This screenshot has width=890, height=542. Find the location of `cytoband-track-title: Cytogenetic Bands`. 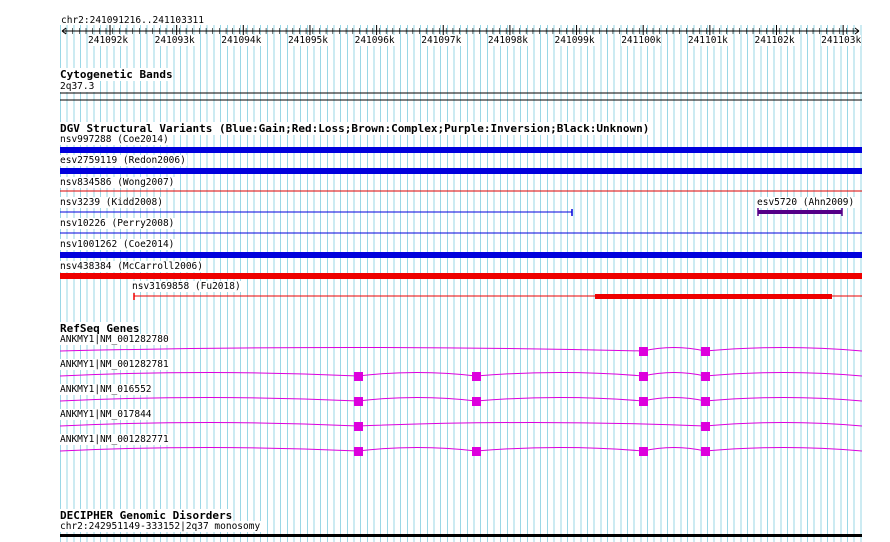

cytoband-track-title: Cytogenetic Bands is located at coordinates (116, 74).